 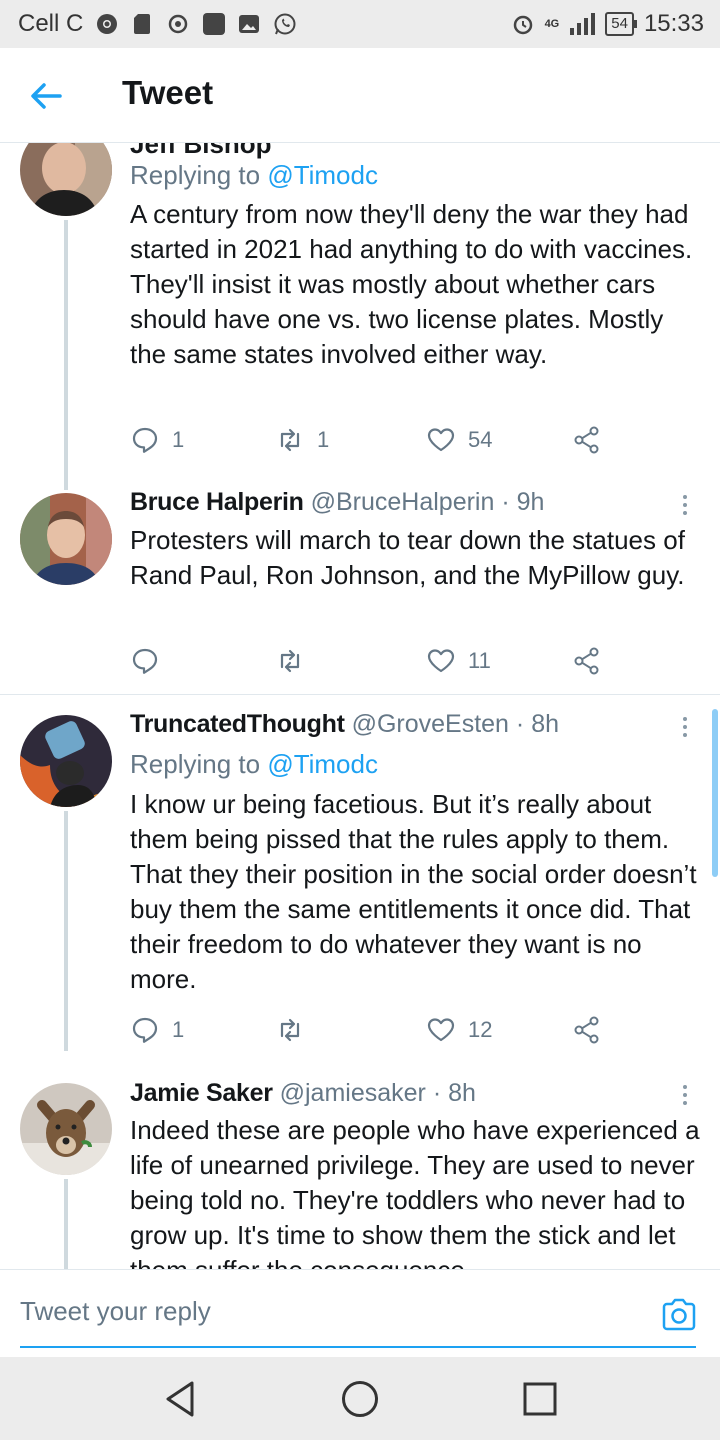 What do you see at coordinates (530, 502) in the screenshot?
I see `timestamp: 9h` at bounding box center [530, 502].